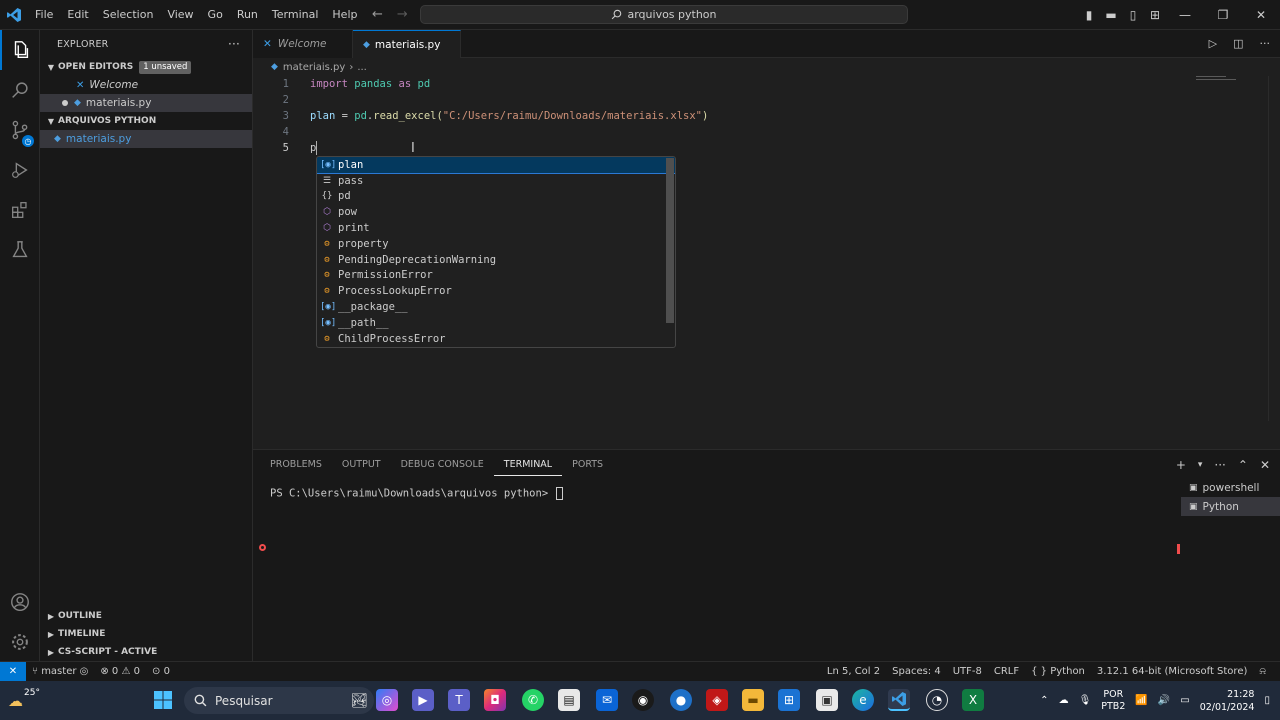 This screenshot has width=1280, height=720. Describe the element at coordinates (1006, 672) in the screenshot. I see `end-of-line: CRLF` at that location.